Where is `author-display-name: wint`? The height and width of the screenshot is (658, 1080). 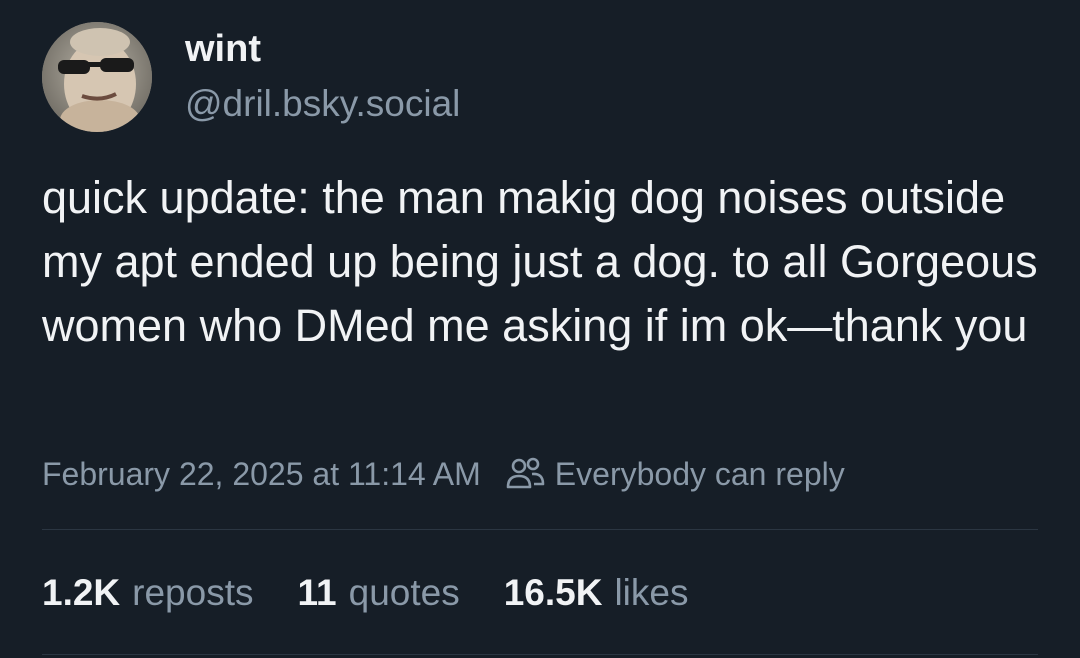 author-display-name: wint is located at coordinates (322, 49).